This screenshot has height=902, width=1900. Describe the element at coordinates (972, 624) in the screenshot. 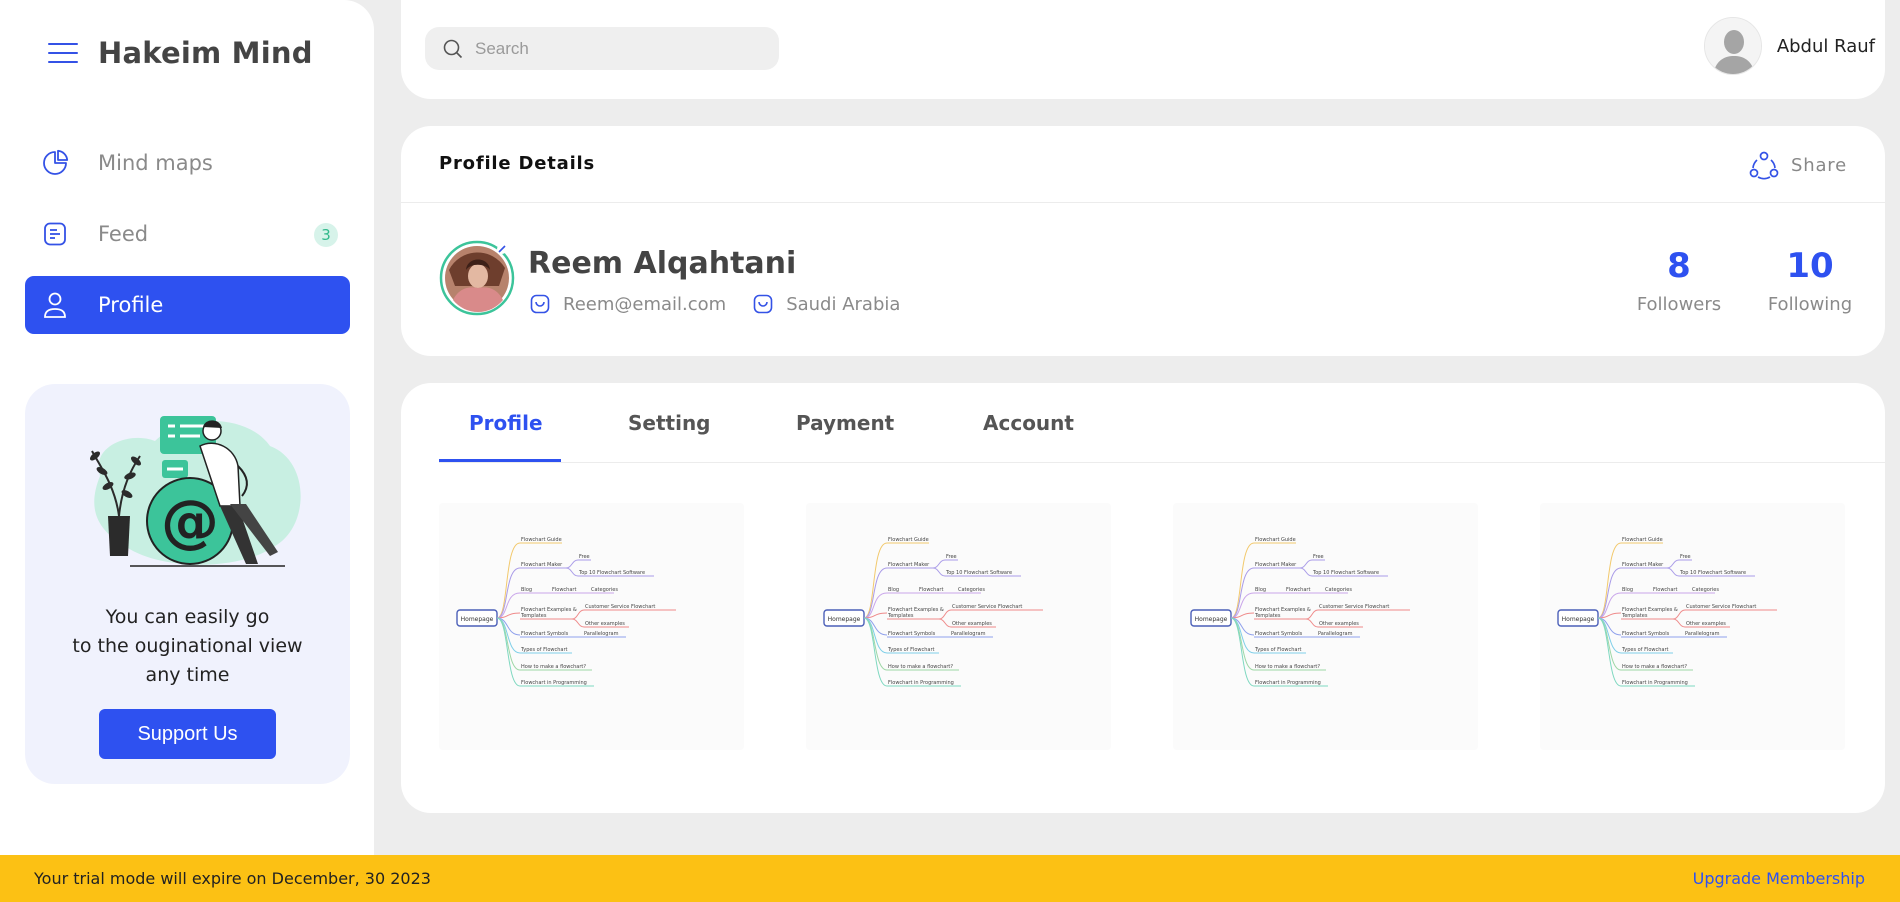

I see `svg-text: Other examples` at that location.